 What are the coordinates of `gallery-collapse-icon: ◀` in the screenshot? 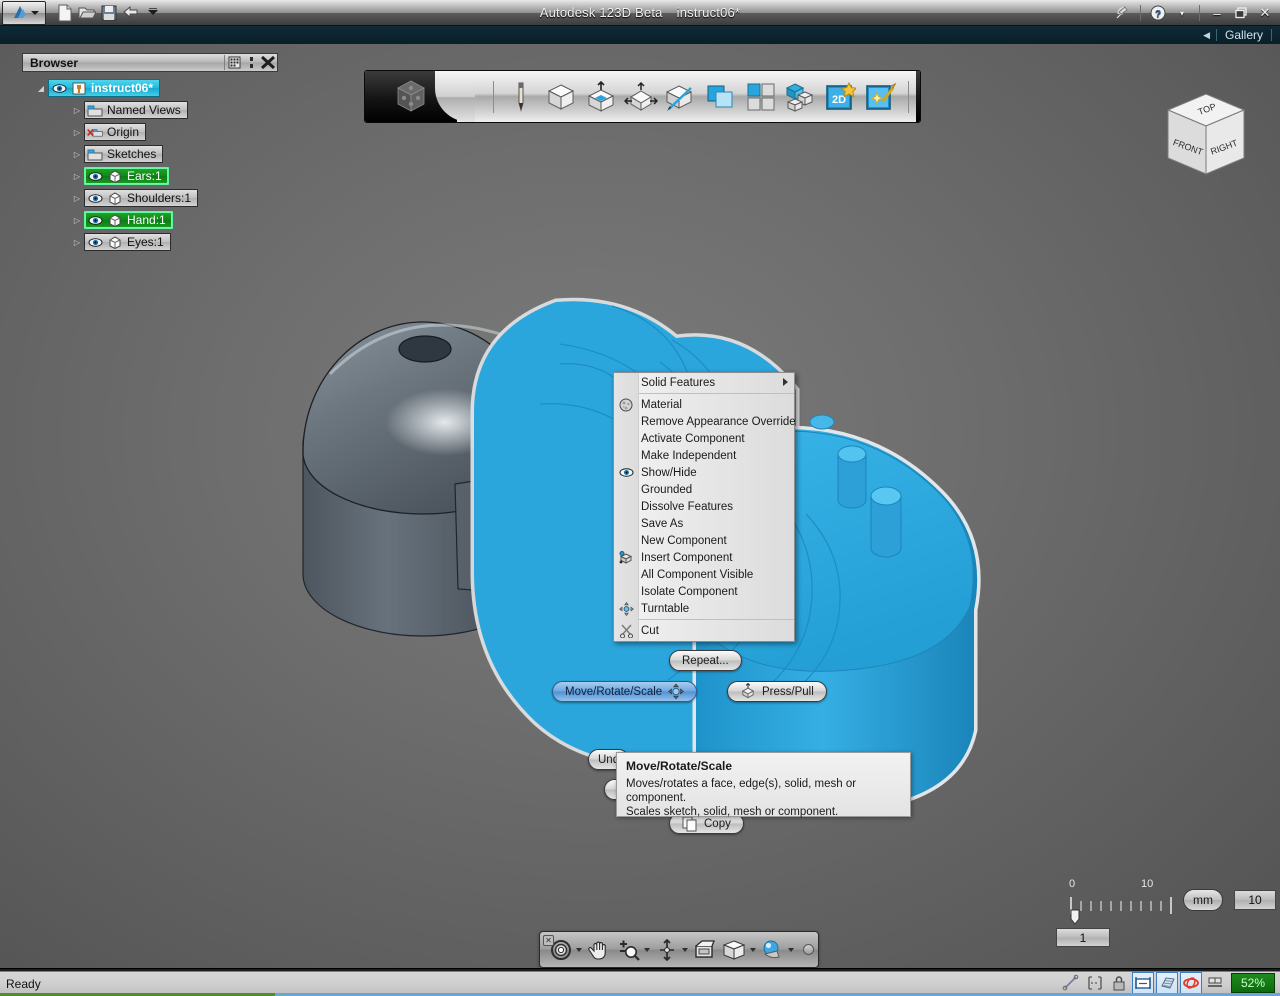 It's located at (1206, 35).